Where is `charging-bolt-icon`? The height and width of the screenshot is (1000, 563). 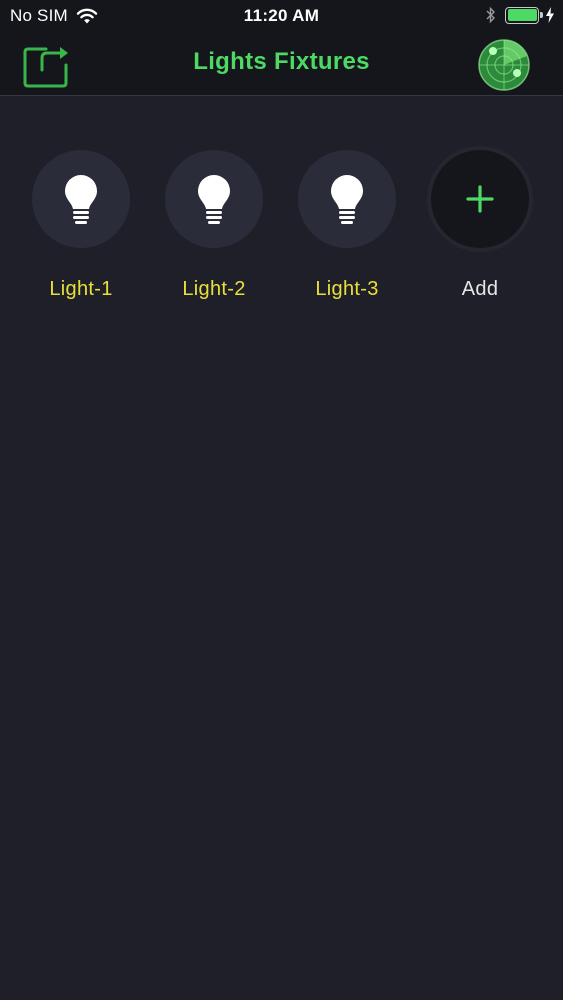
charging-bolt-icon is located at coordinates (550, 15).